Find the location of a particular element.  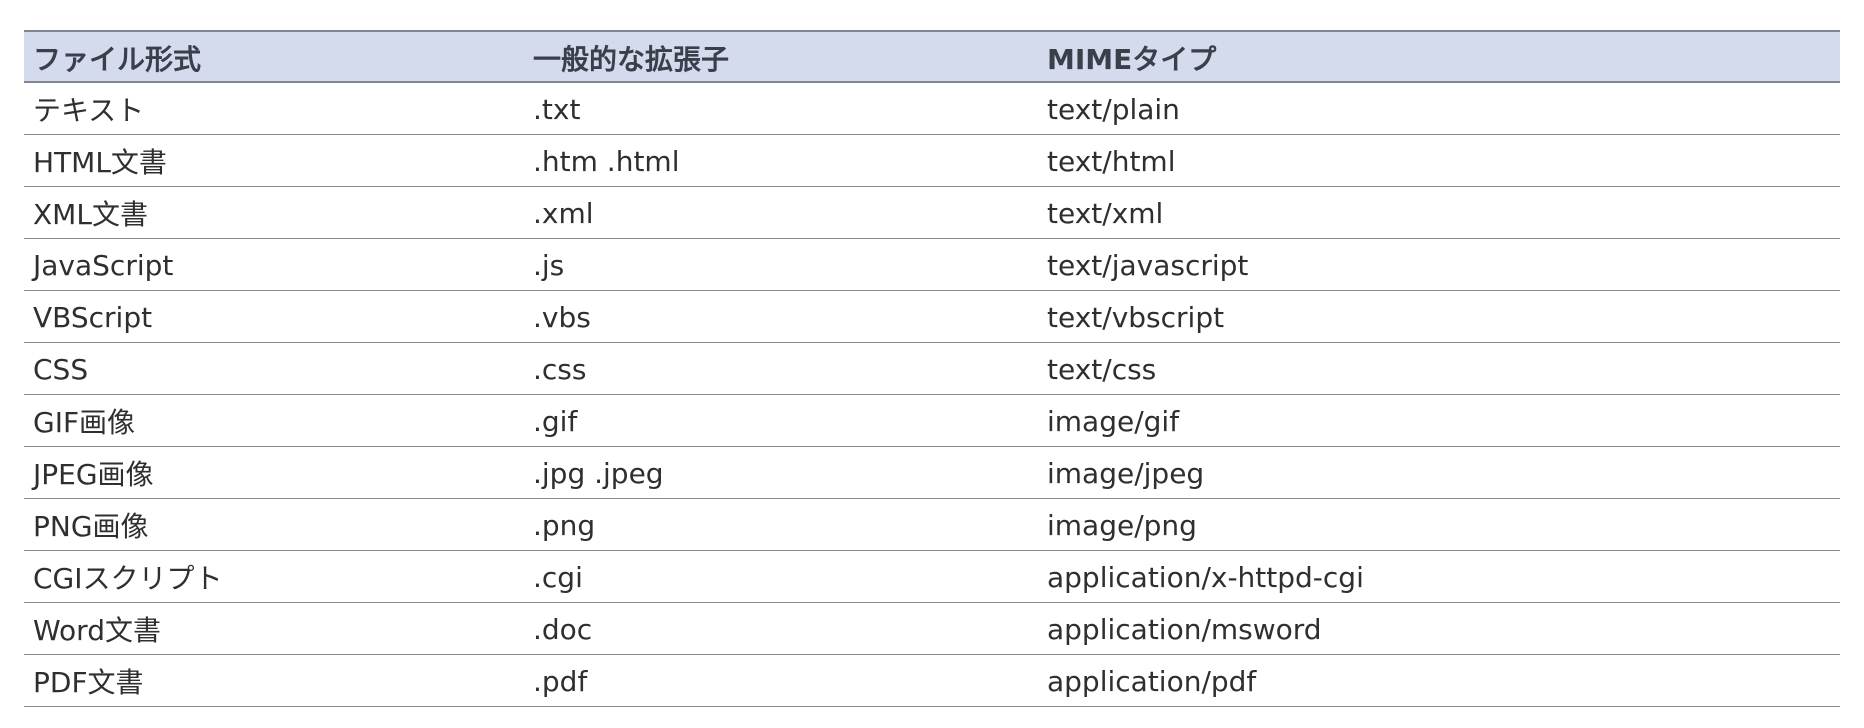

table-row: HTML文書 .htm .html text/html is located at coordinates (932, 160).